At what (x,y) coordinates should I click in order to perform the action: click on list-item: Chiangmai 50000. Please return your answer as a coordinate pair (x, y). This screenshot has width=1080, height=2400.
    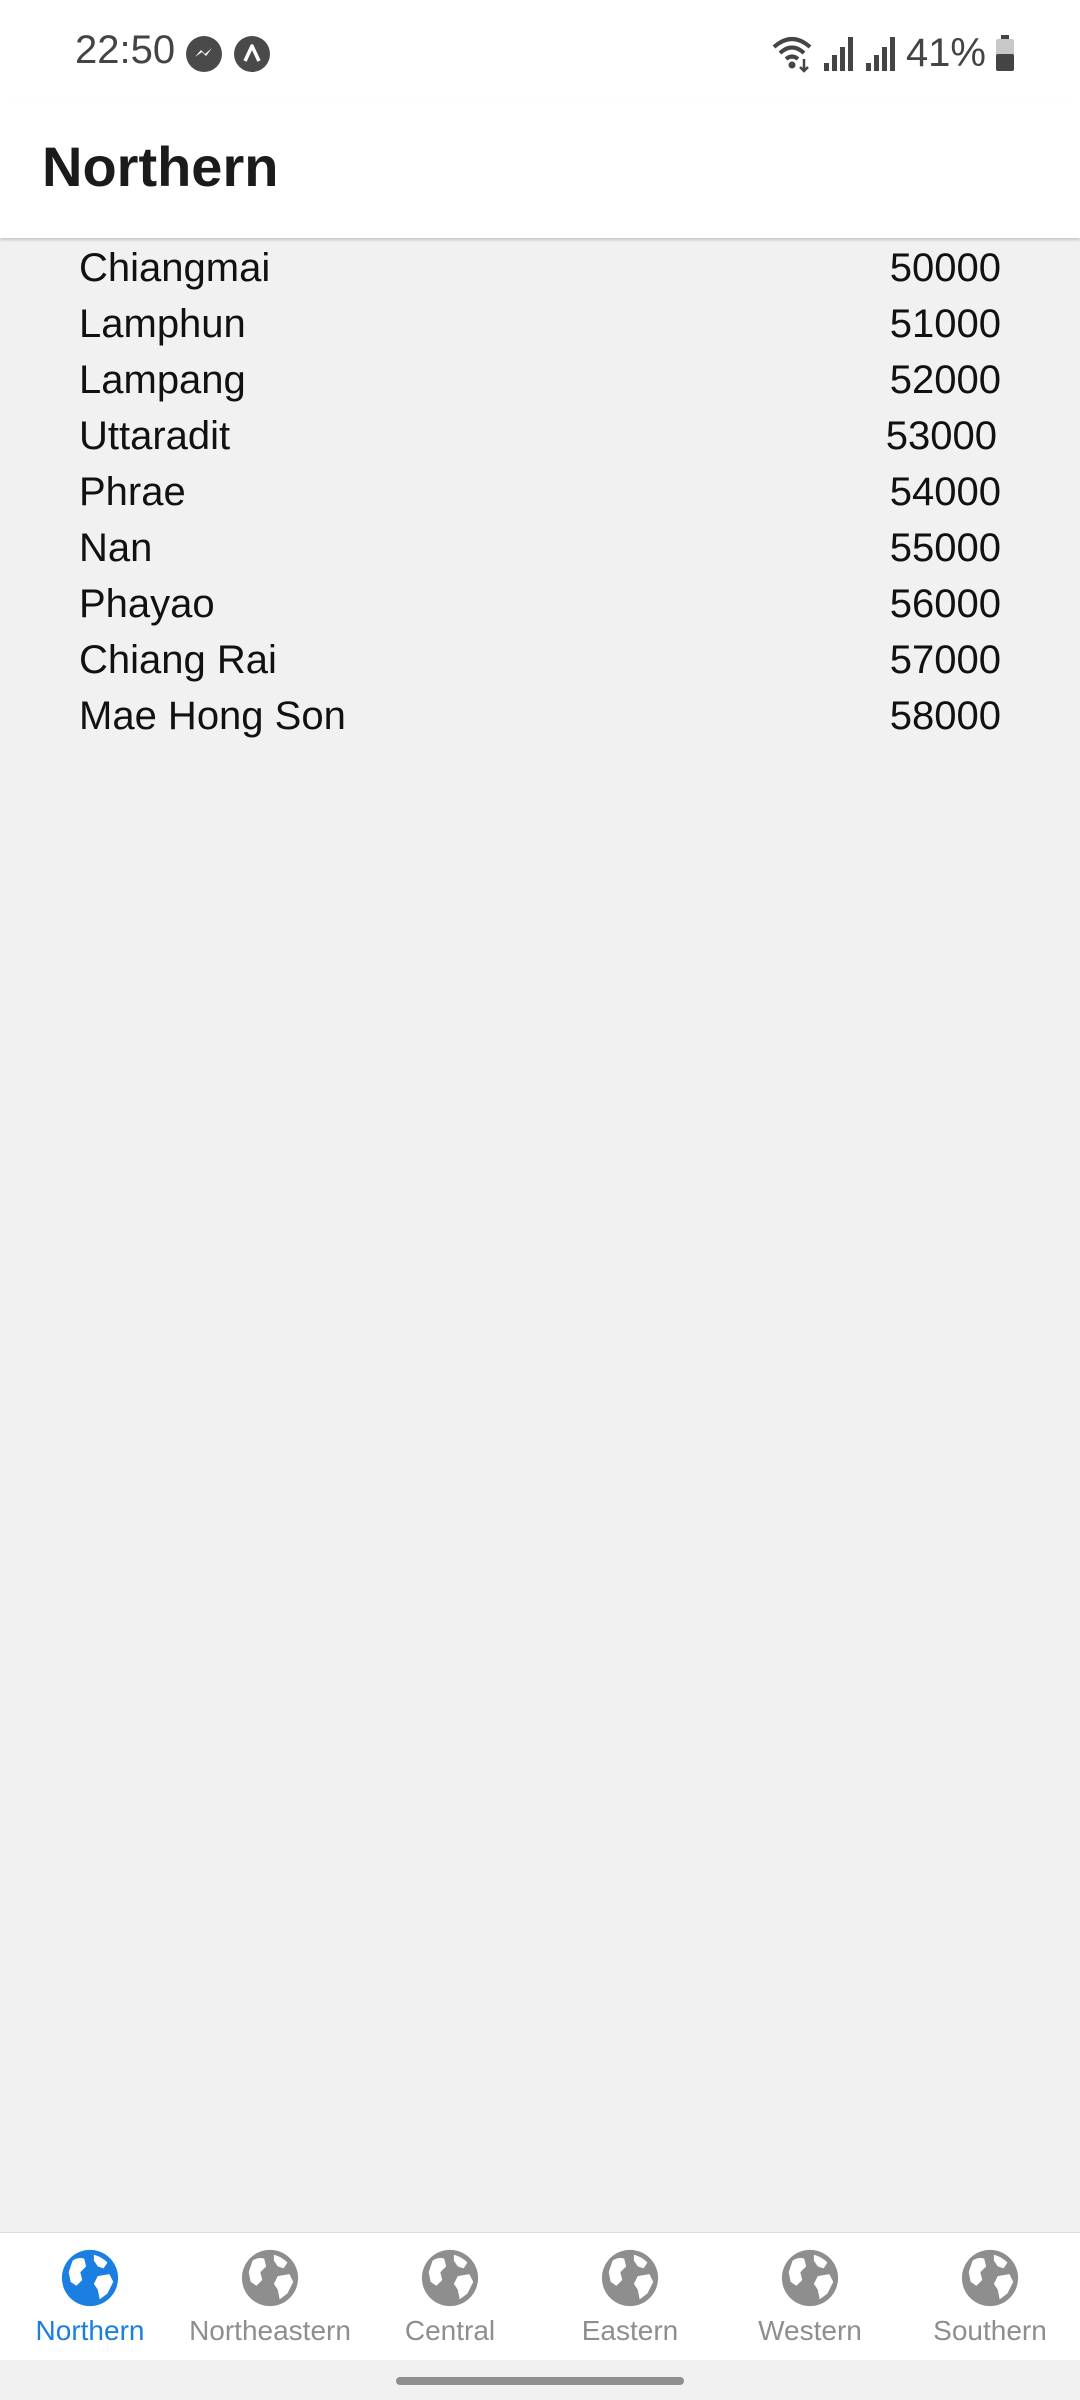
    Looking at the image, I should click on (540, 268).